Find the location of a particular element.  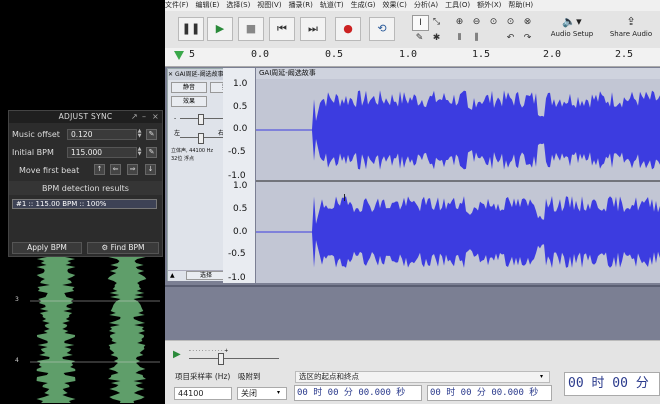

fit-project-icon: ⊙ is located at coordinates (510, 22).